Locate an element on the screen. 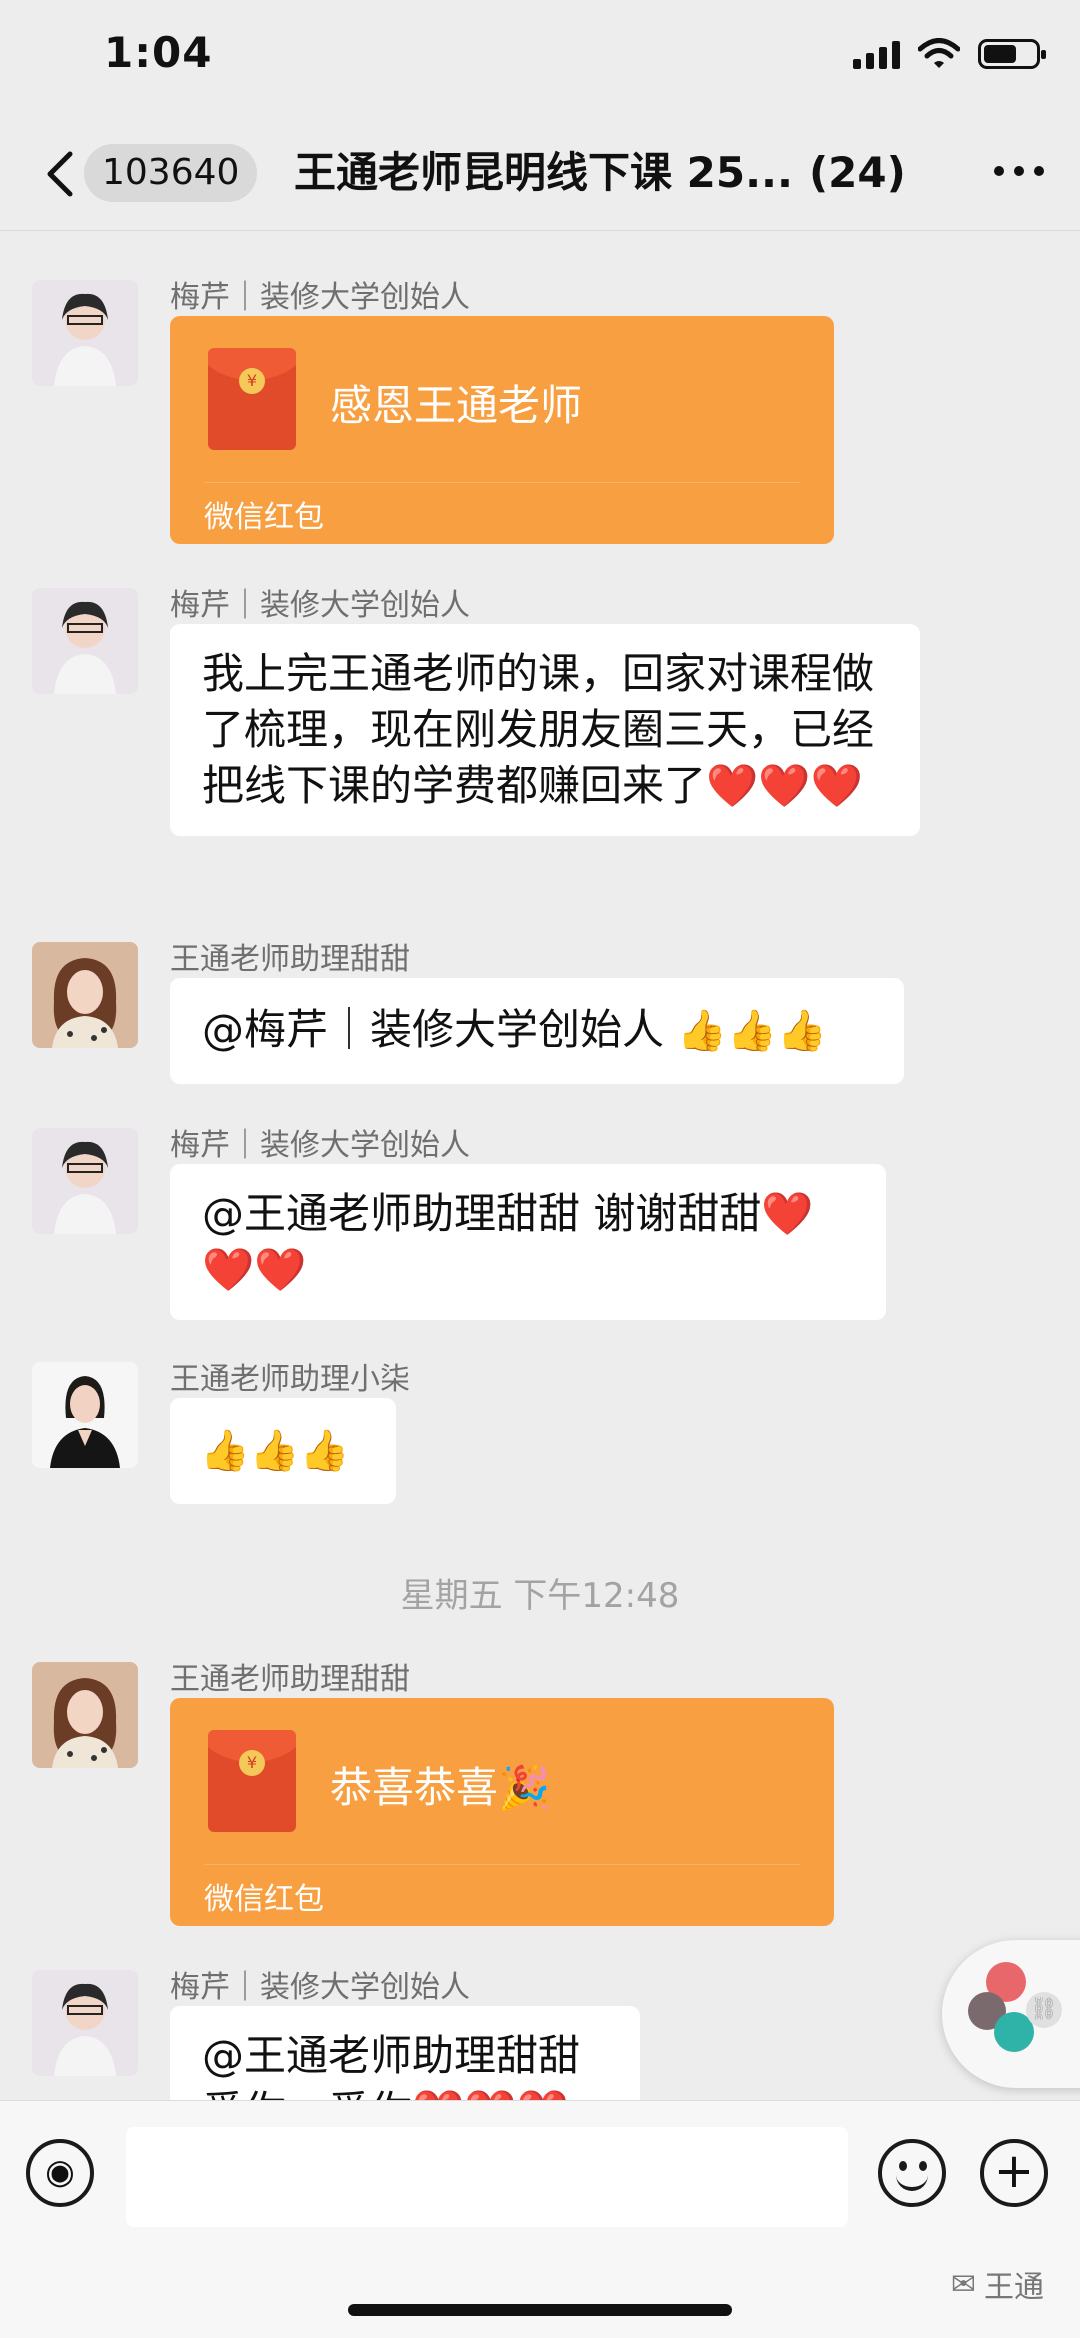 The height and width of the screenshot is (2338, 1080). voice-input-icon: ◉ is located at coordinates (60, 2173).